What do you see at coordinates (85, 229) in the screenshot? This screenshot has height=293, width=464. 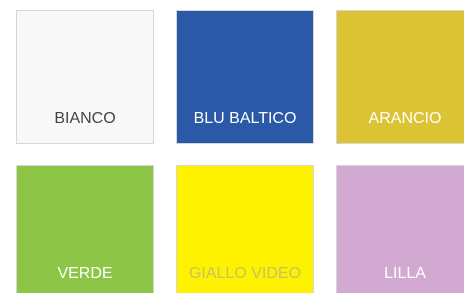 I see `swatch-verde: VERDE` at bounding box center [85, 229].